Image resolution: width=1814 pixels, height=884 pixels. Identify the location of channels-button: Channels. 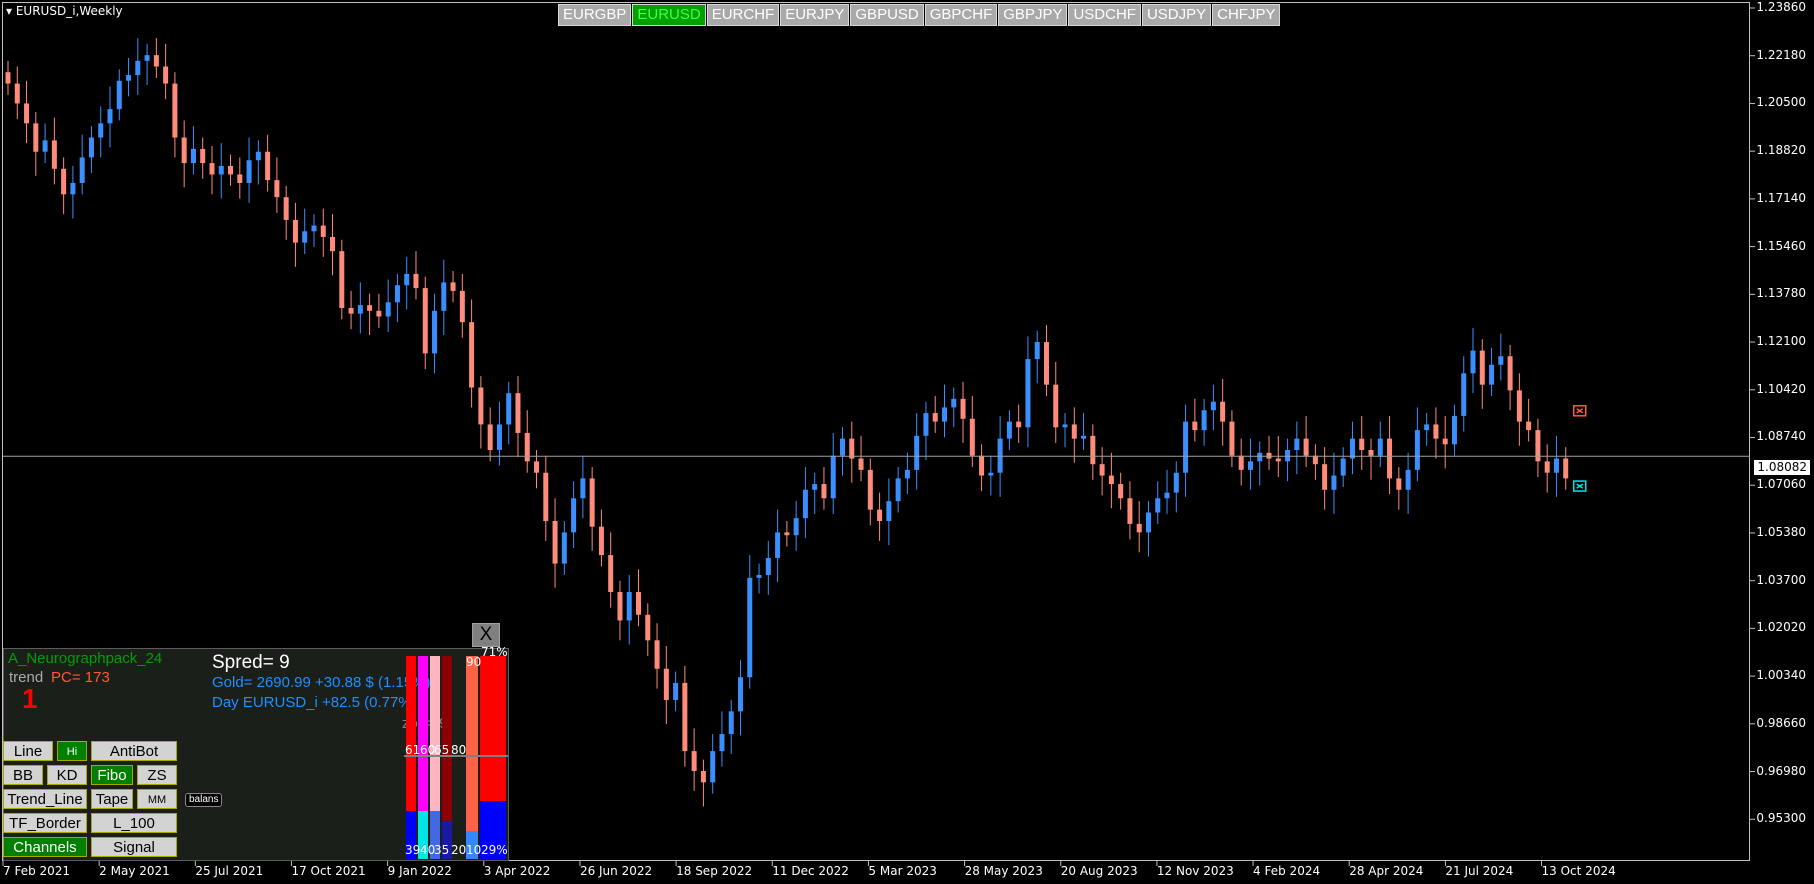
(45, 847).